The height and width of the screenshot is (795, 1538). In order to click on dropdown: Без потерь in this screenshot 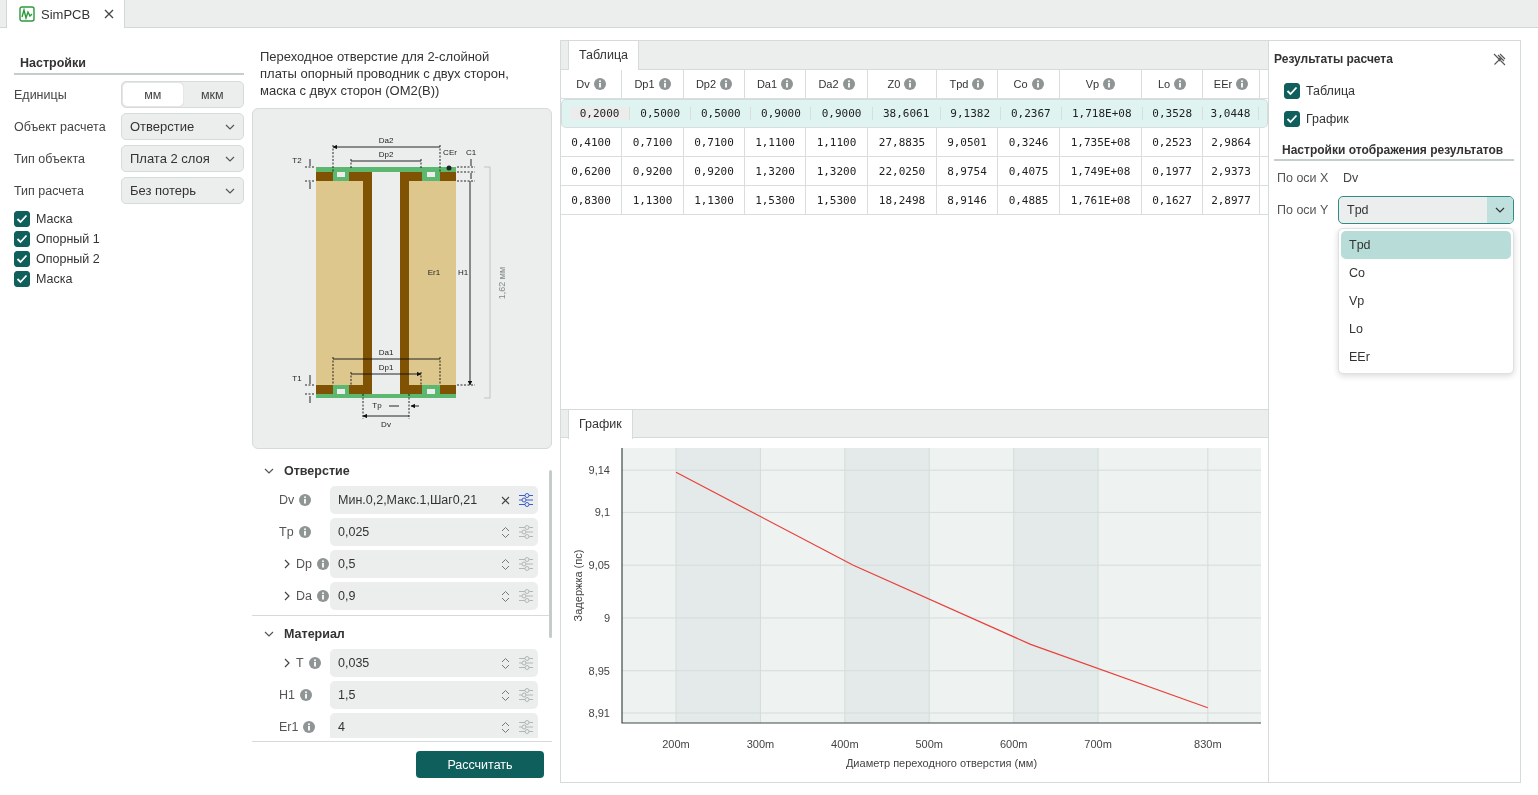, I will do `click(182, 190)`.